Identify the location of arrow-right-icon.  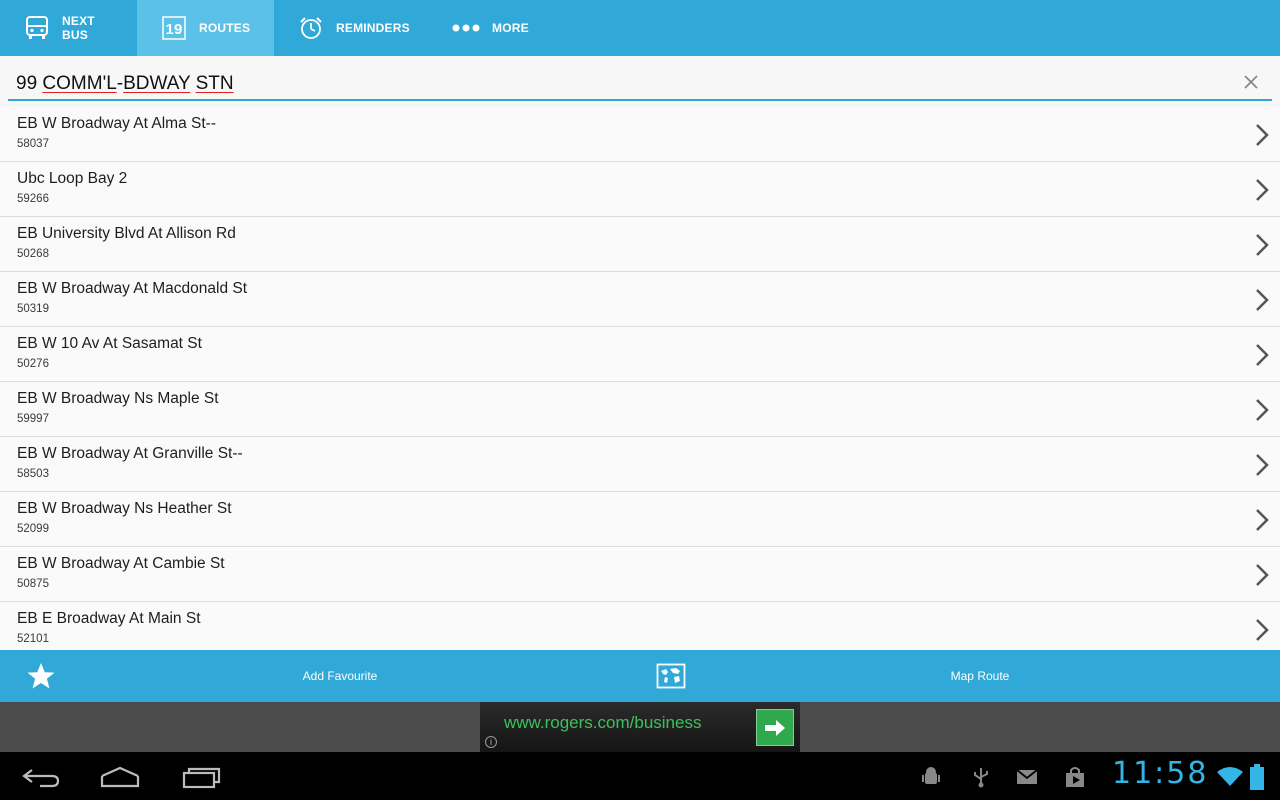
(775, 727).